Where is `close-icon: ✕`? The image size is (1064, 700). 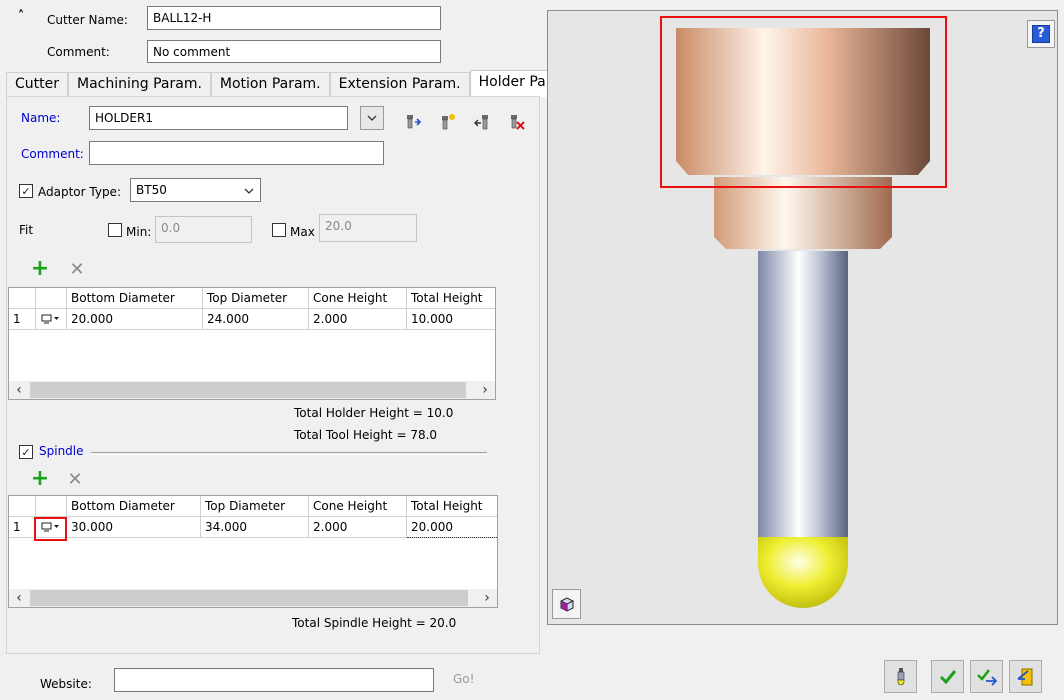
close-icon: ✕ is located at coordinates (77, 269).